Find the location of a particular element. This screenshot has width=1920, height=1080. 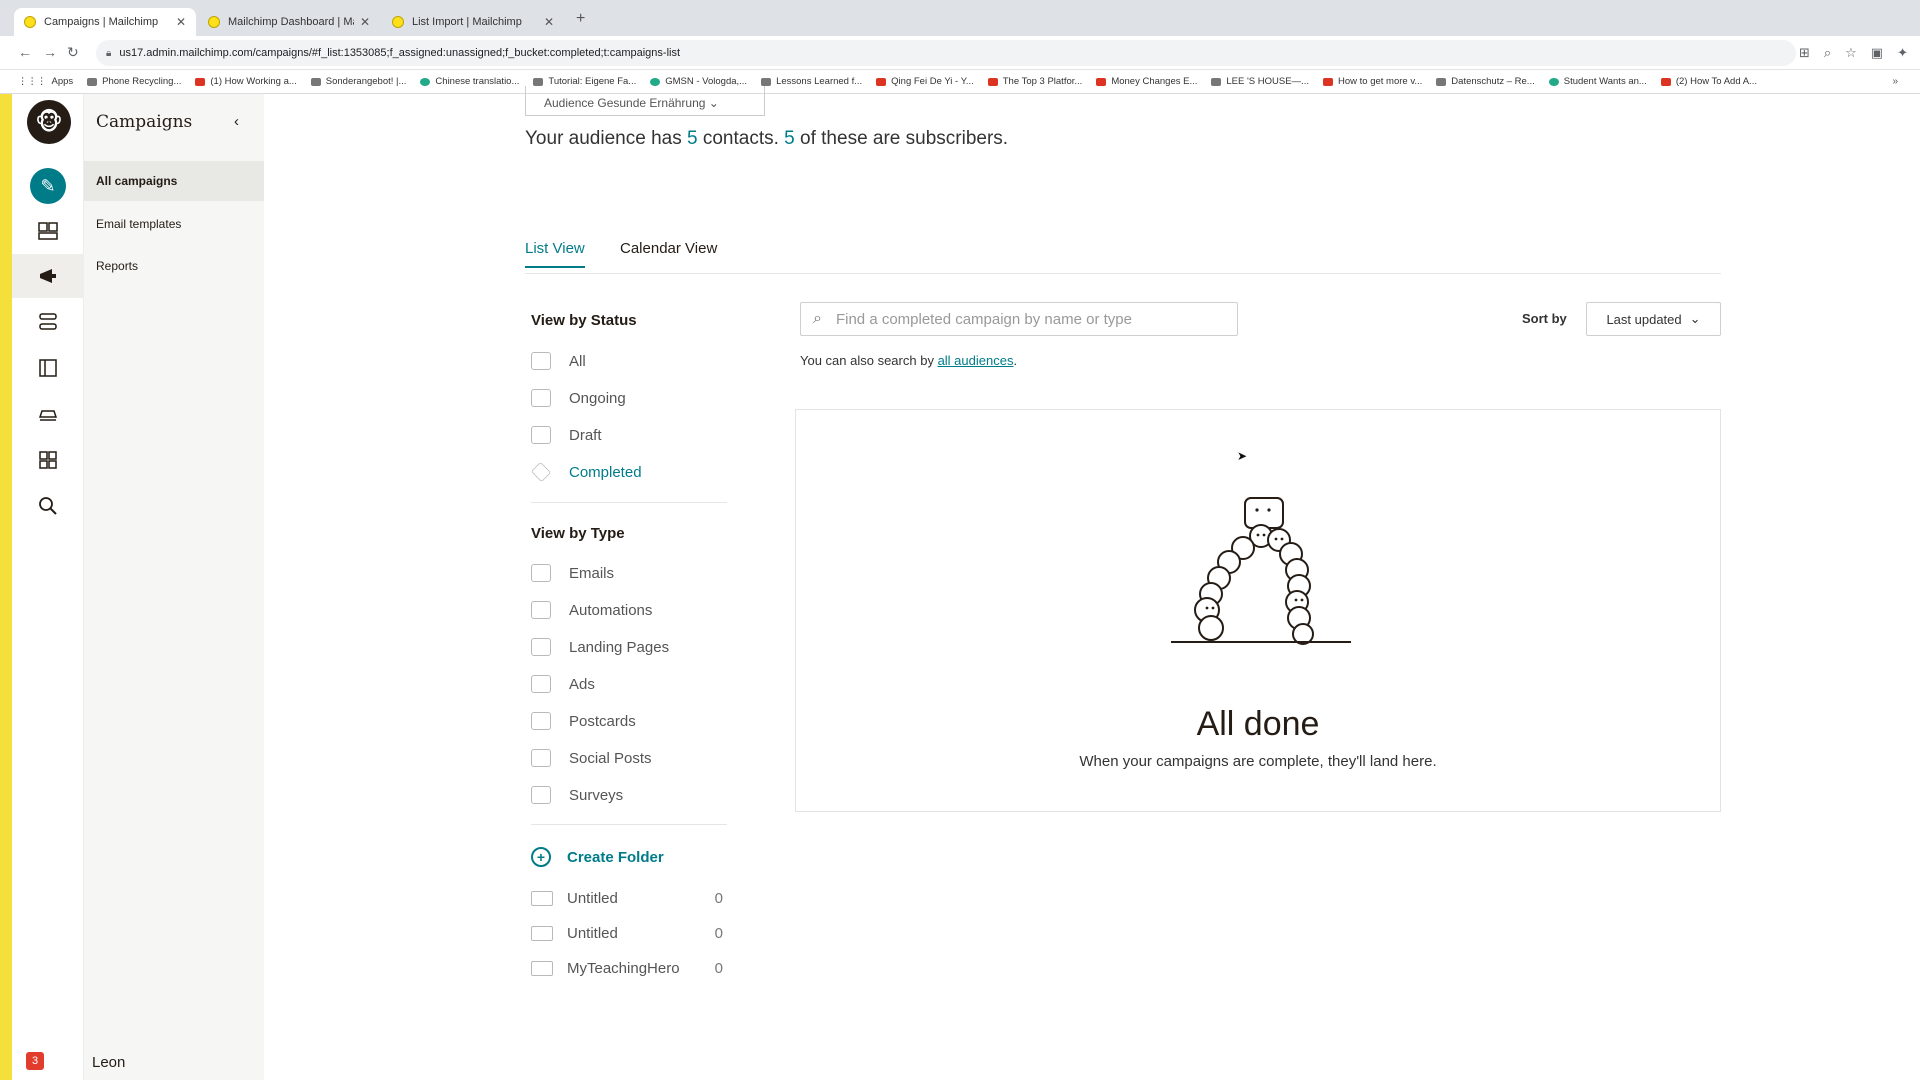

chevron-left-icon: ‹ is located at coordinates (236, 121).